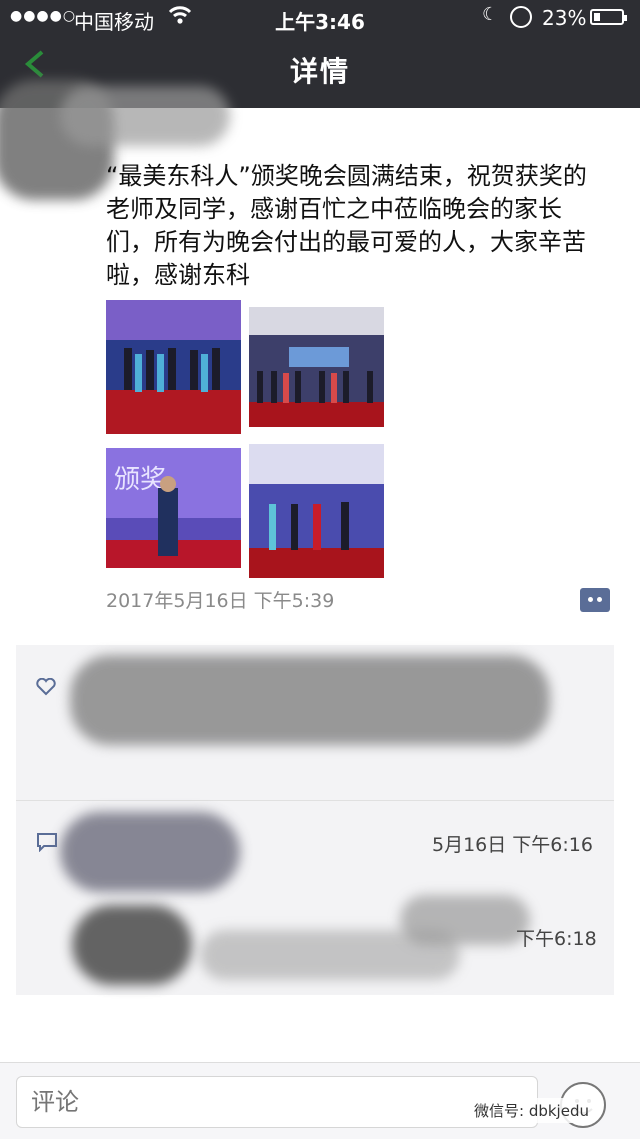 The image size is (640, 1139). What do you see at coordinates (277, 1102) in the screenshot?
I see `comment-input` at bounding box center [277, 1102].